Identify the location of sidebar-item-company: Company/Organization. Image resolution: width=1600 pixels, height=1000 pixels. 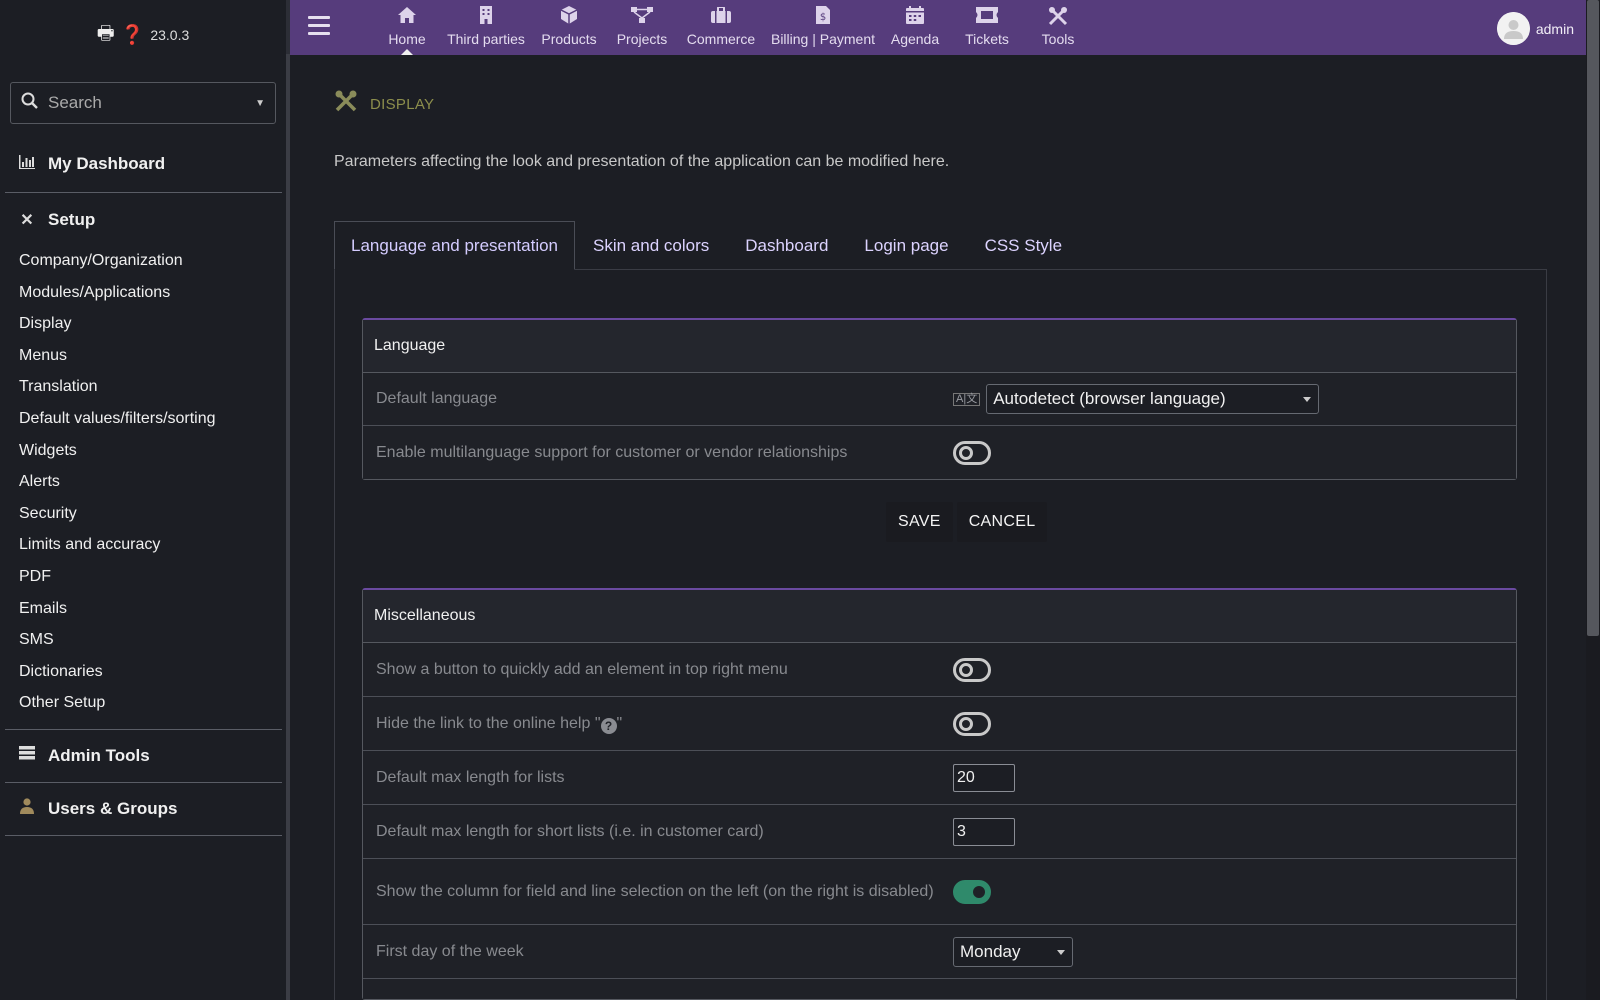
(143, 261).